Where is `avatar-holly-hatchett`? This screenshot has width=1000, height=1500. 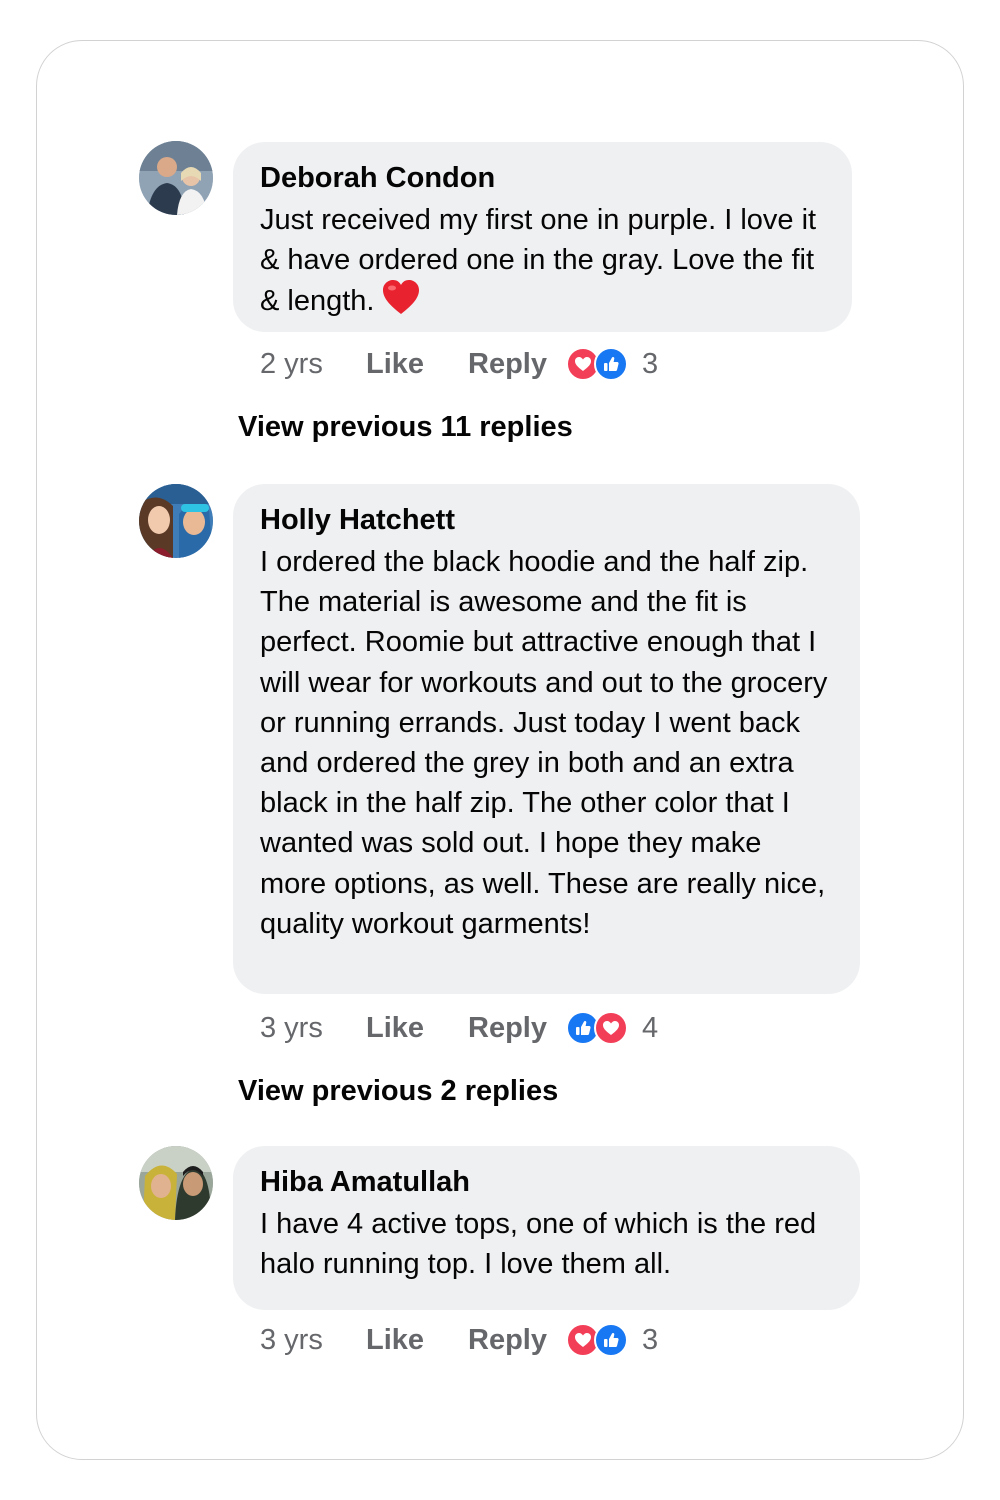
avatar-holly-hatchett is located at coordinates (176, 521).